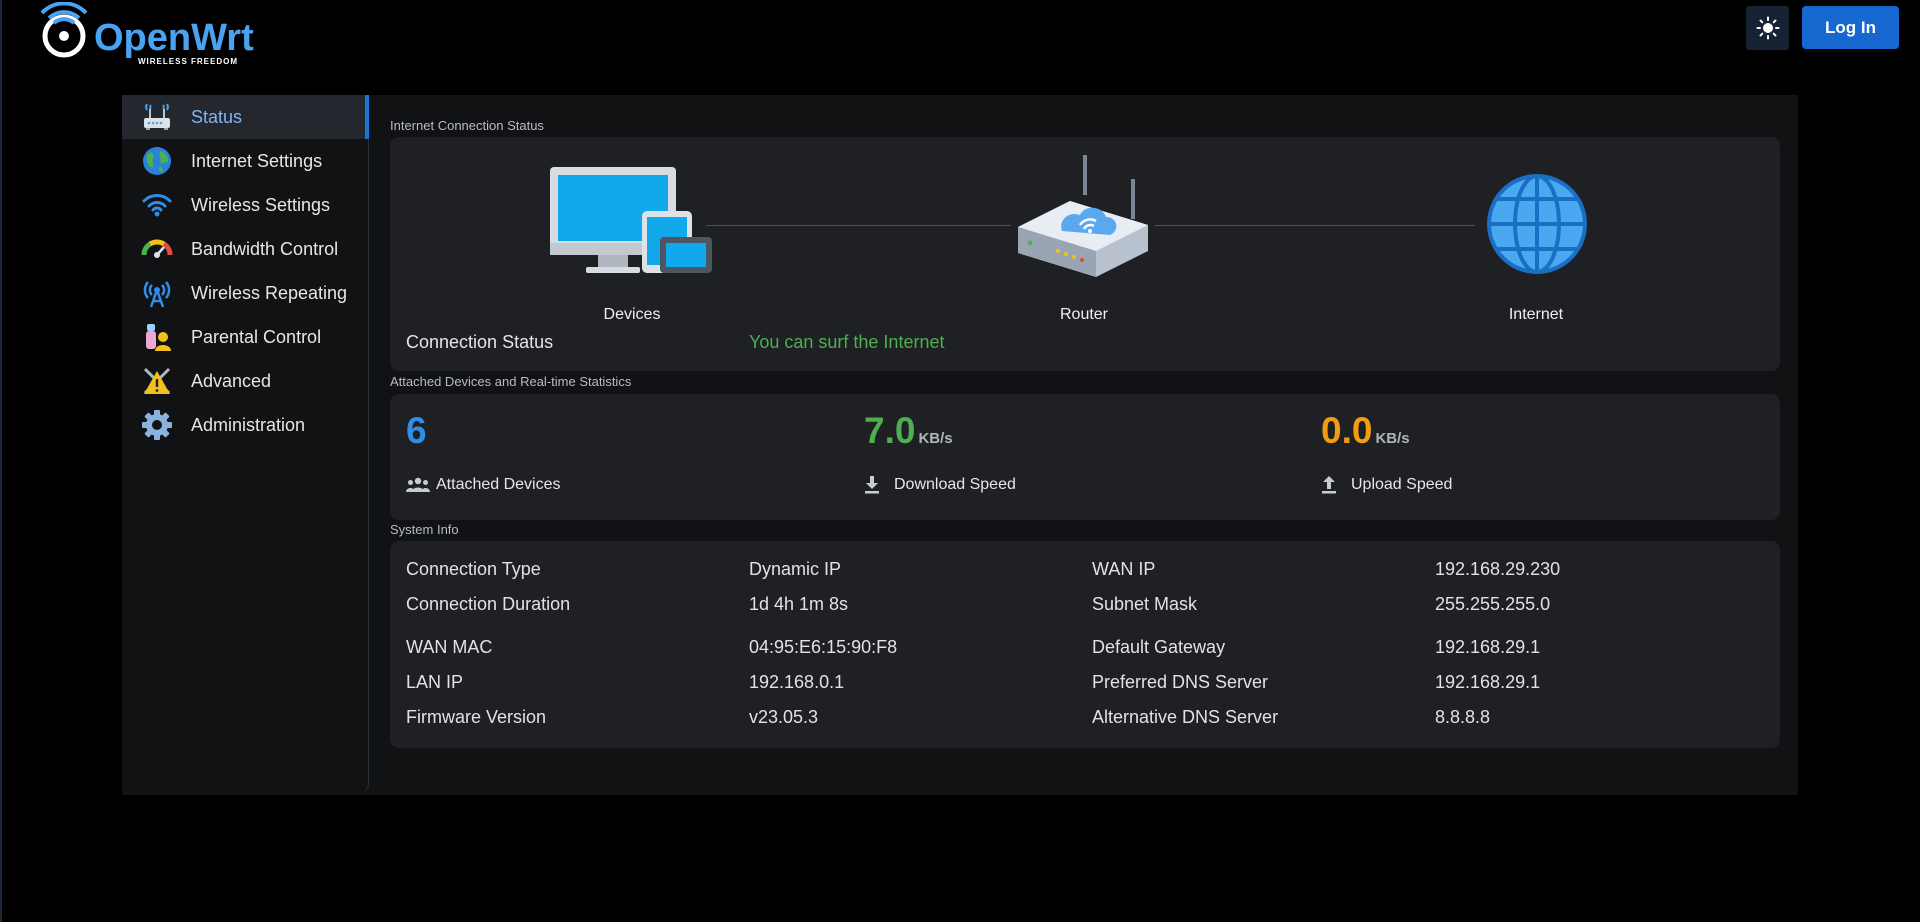 The height and width of the screenshot is (922, 1920). What do you see at coordinates (231, 380) in the screenshot?
I see `sidebar-item-label: Advanced` at bounding box center [231, 380].